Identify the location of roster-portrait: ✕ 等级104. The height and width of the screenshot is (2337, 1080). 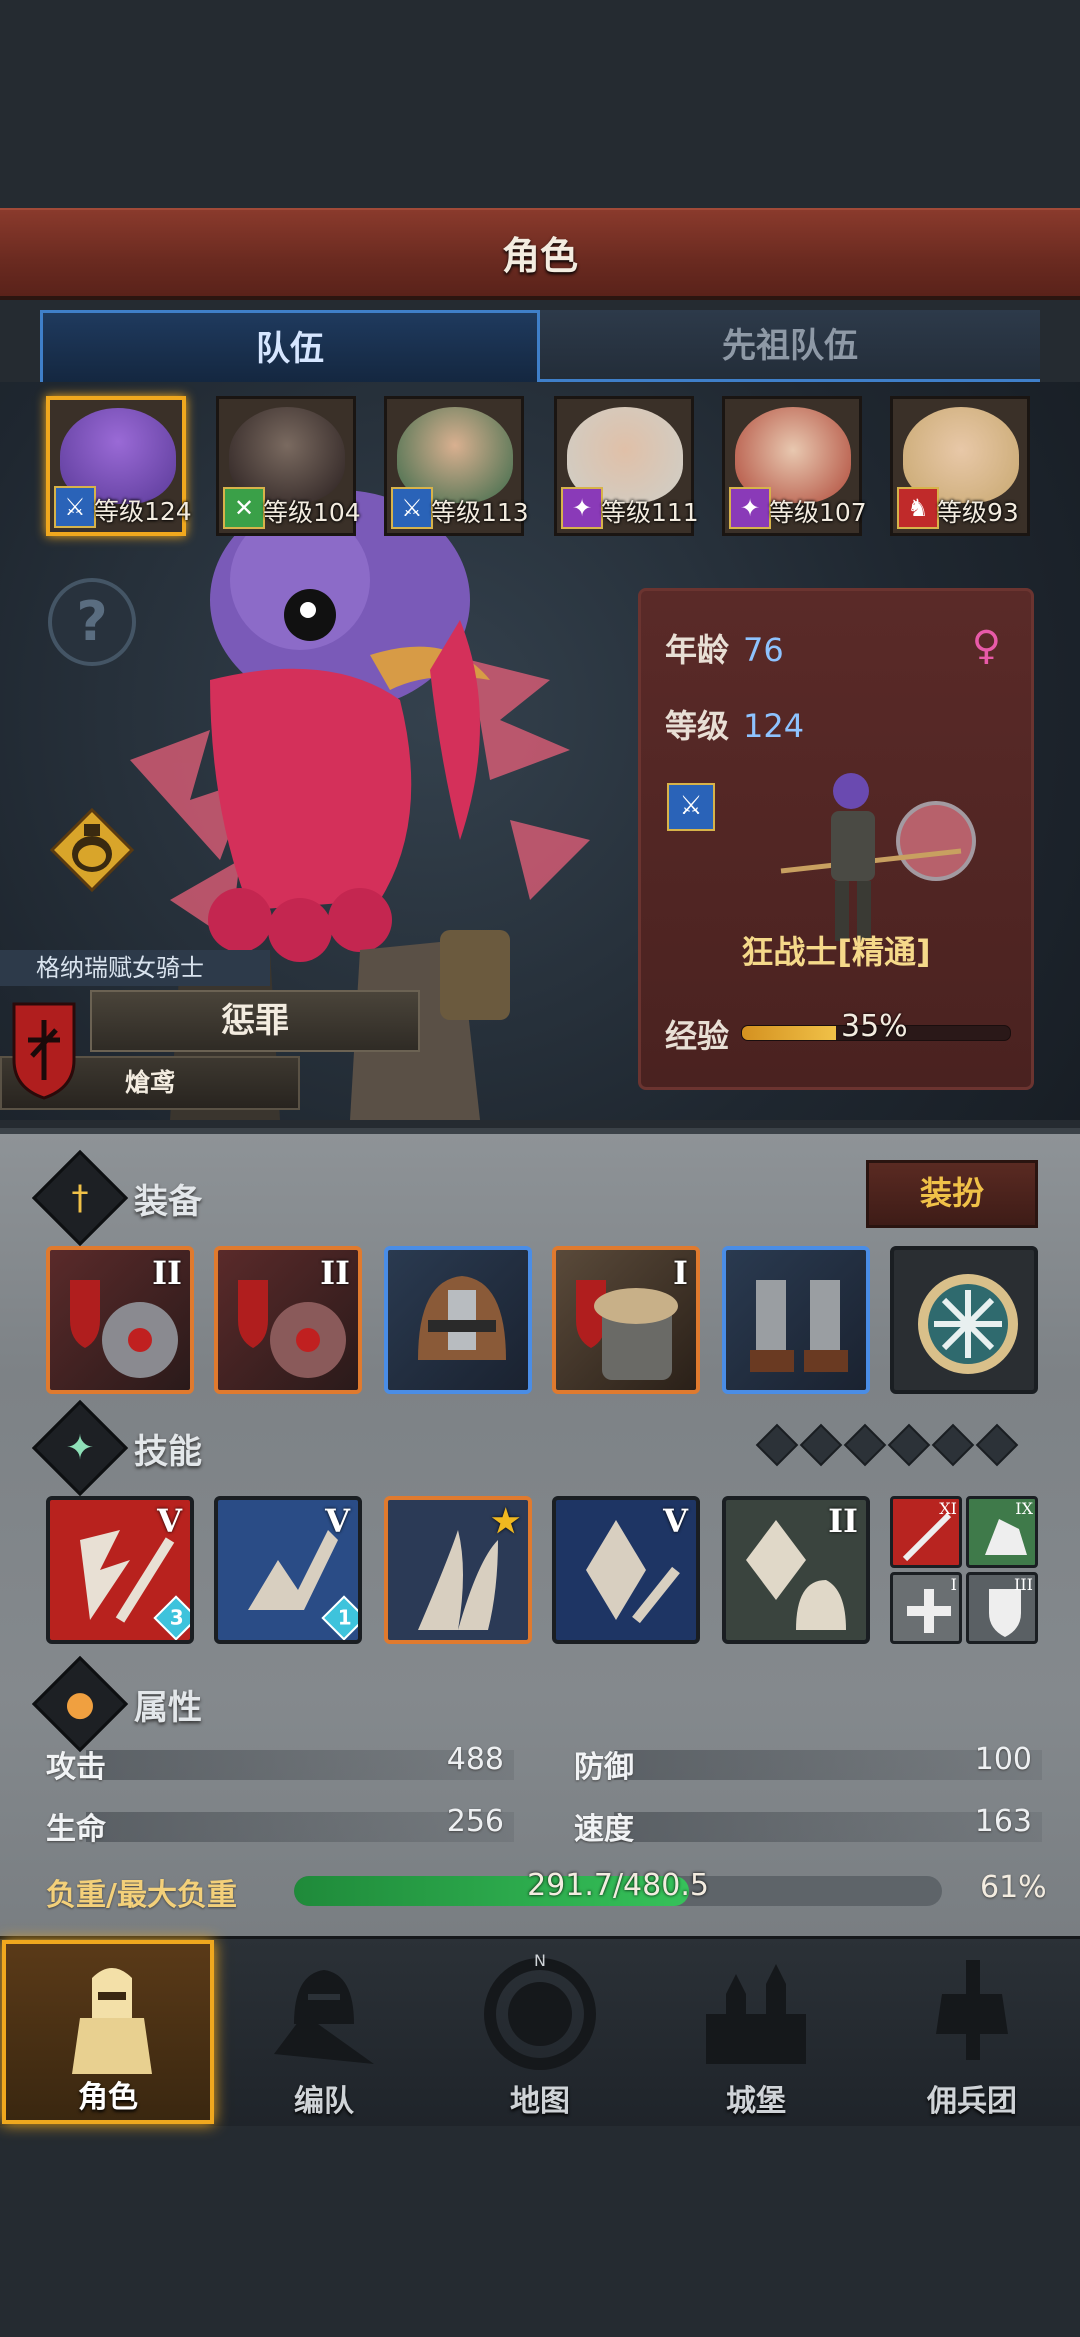
(288, 466).